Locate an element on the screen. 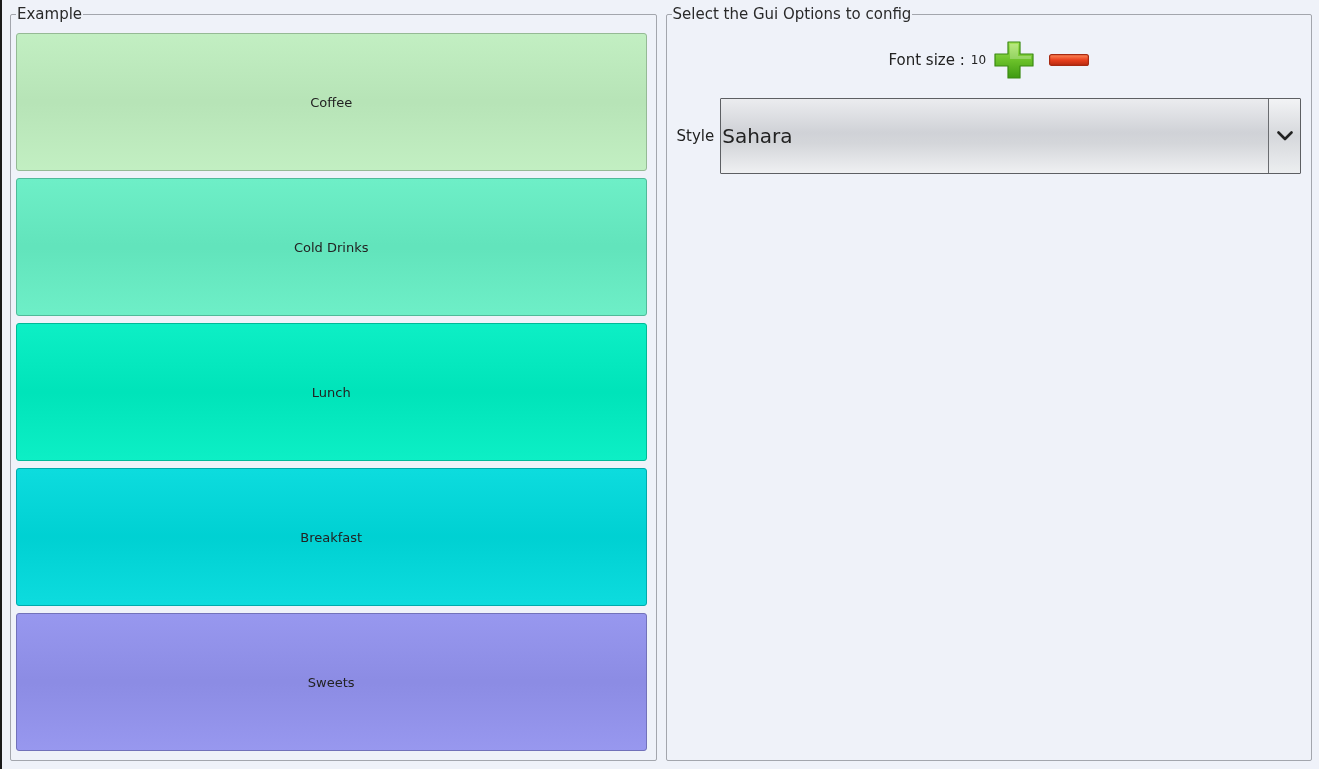 This screenshot has width=1319, height=769. chevron-down-icon is located at coordinates (1284, 136).